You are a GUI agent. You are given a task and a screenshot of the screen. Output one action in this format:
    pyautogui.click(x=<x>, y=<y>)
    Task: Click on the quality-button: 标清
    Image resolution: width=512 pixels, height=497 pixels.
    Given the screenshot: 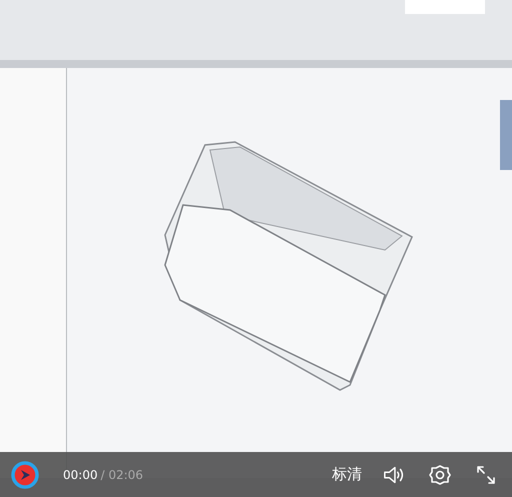 What is the action you would take?
    pyautogui.click(x=347, y=474)
    